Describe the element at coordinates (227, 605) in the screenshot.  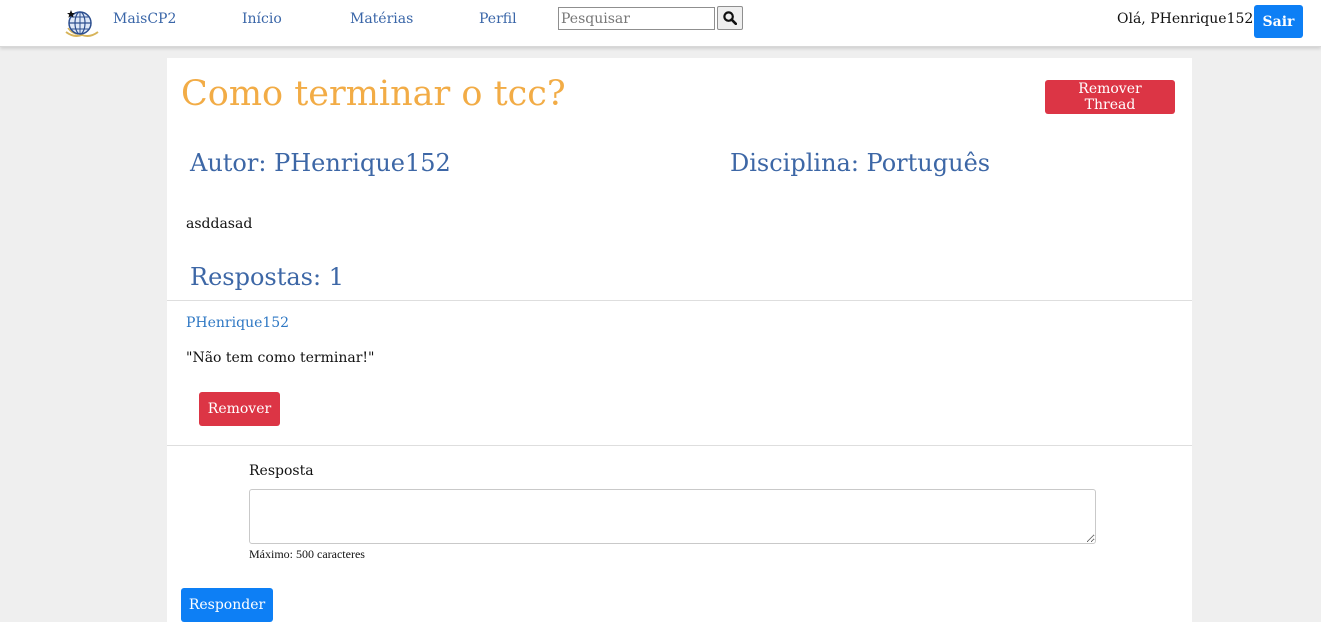
I see `submit-reply-button: Responder` at that location.